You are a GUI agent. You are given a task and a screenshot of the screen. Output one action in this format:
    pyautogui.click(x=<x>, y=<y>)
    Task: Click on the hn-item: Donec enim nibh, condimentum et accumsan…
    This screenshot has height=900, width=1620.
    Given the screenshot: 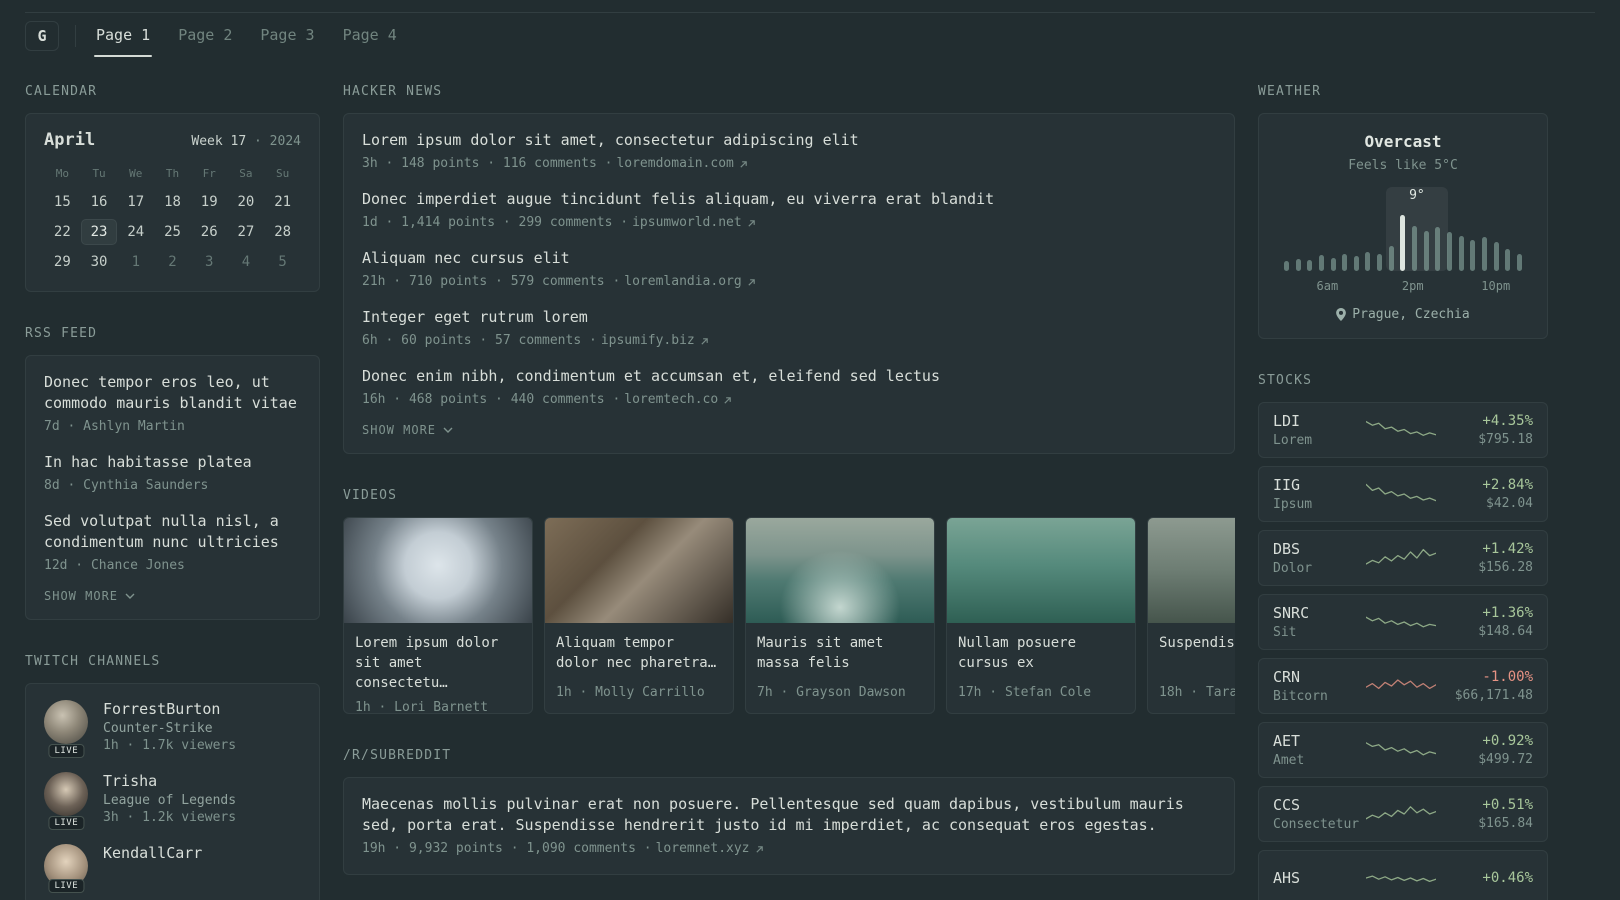 What is the action you would take?
    pyautogui.click(x=789, y=387)
    